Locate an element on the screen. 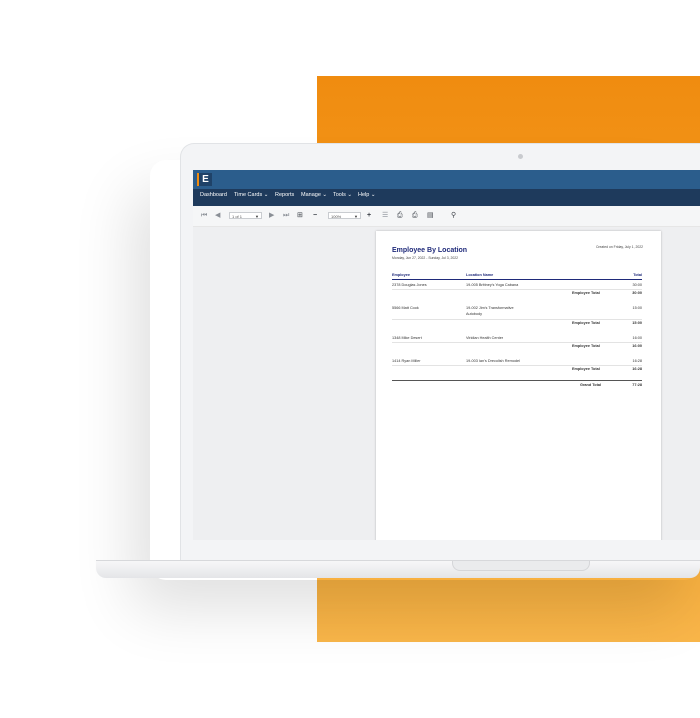 This screenshot has width=700, height=718. first-page-icon: ⏮ is located at coordinates (204, 215).